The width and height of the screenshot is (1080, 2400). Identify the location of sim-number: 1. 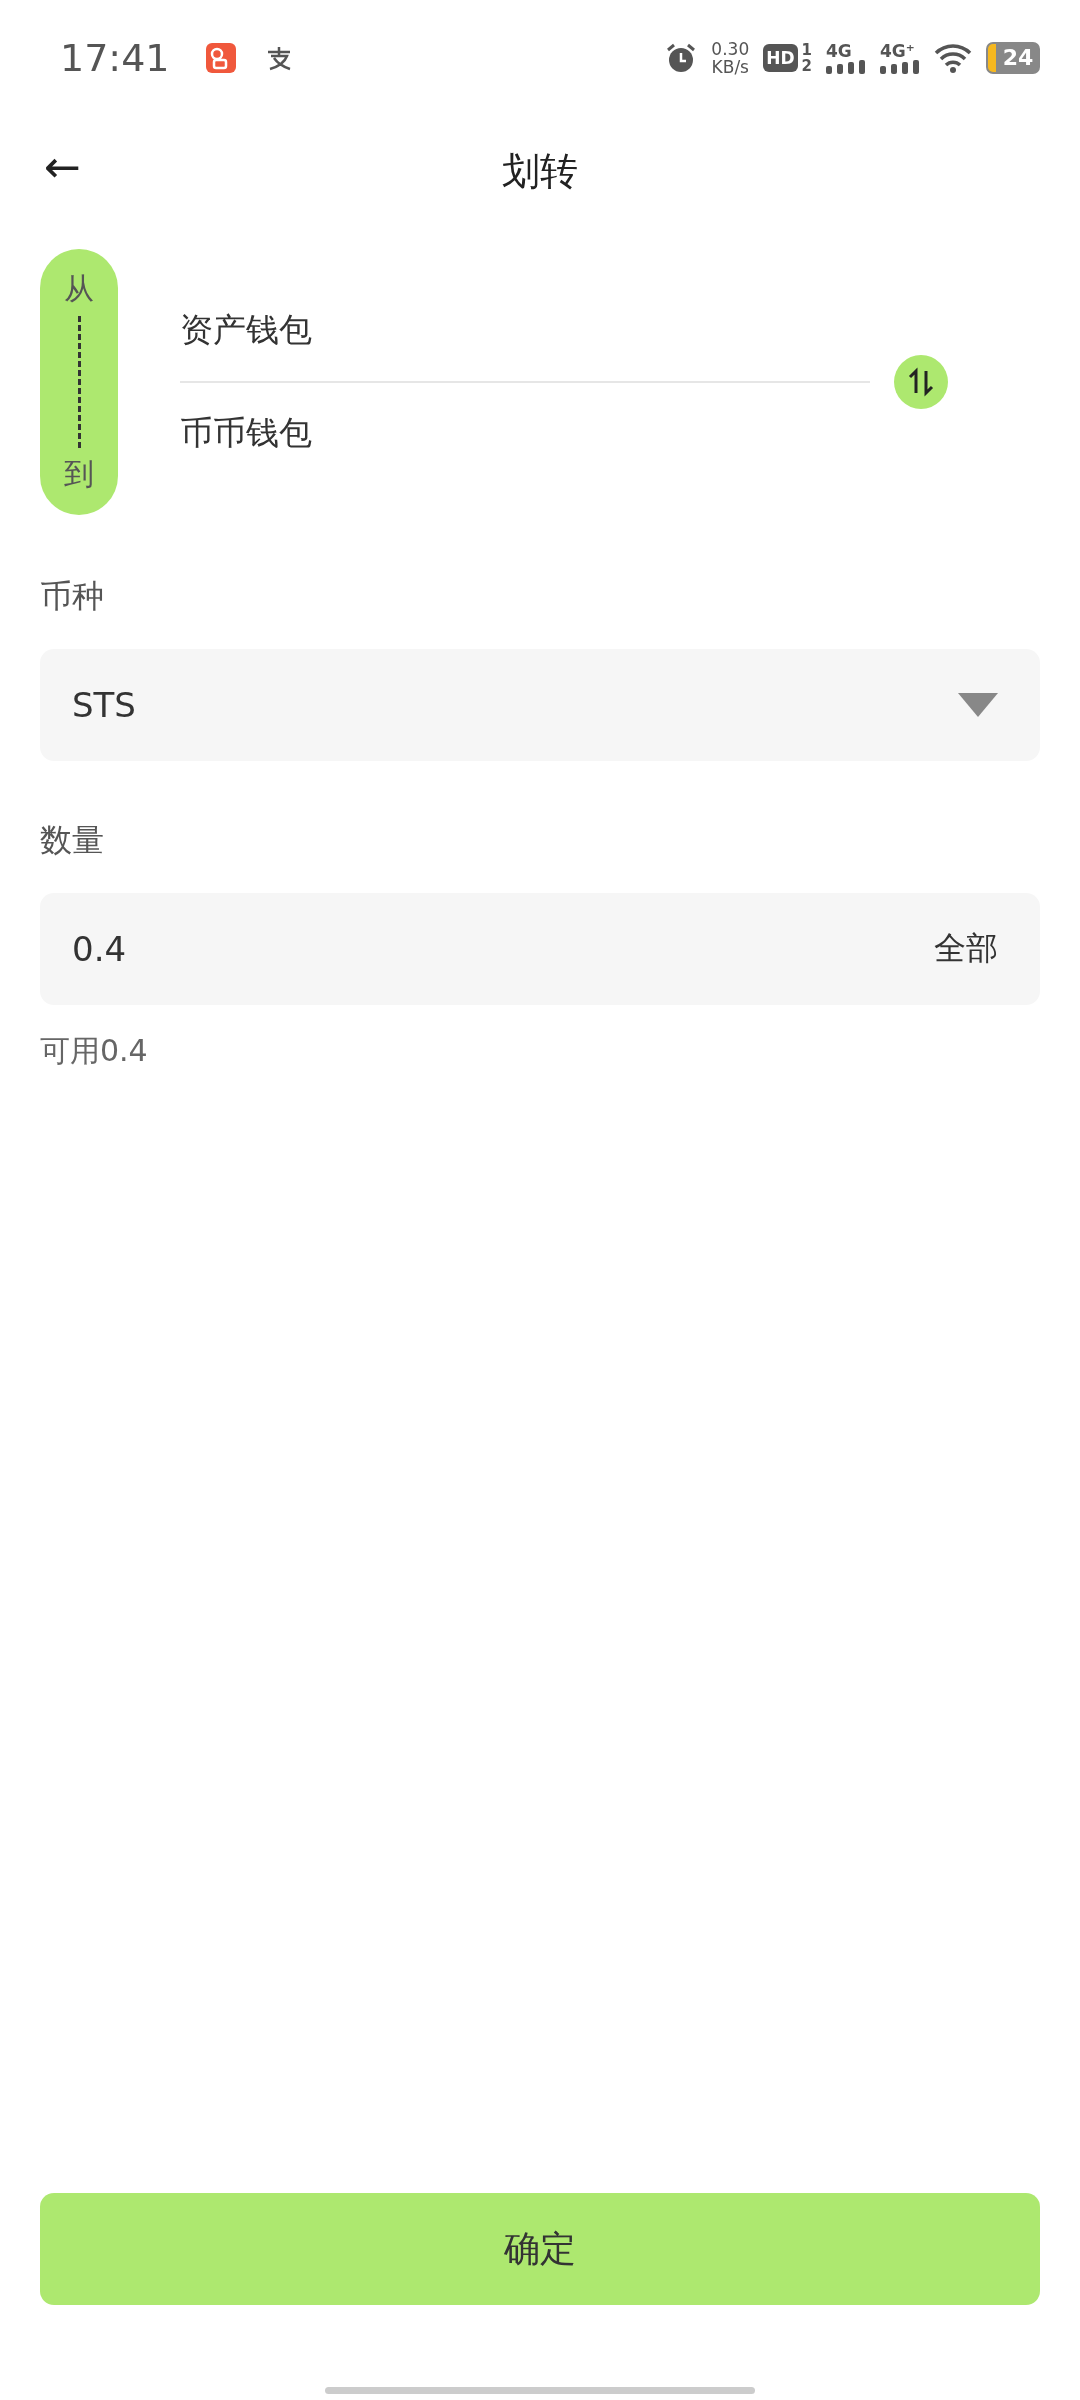
(806, 49).